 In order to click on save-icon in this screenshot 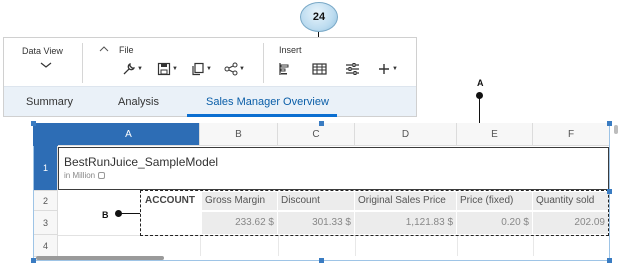, I will do `click(164, 69)`.